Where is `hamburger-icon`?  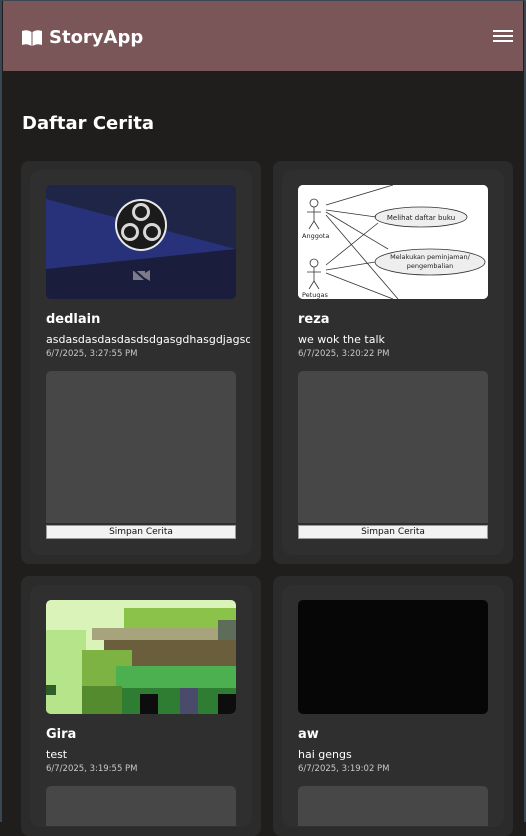 hamburger-icon is located at coordinates (503, 31).